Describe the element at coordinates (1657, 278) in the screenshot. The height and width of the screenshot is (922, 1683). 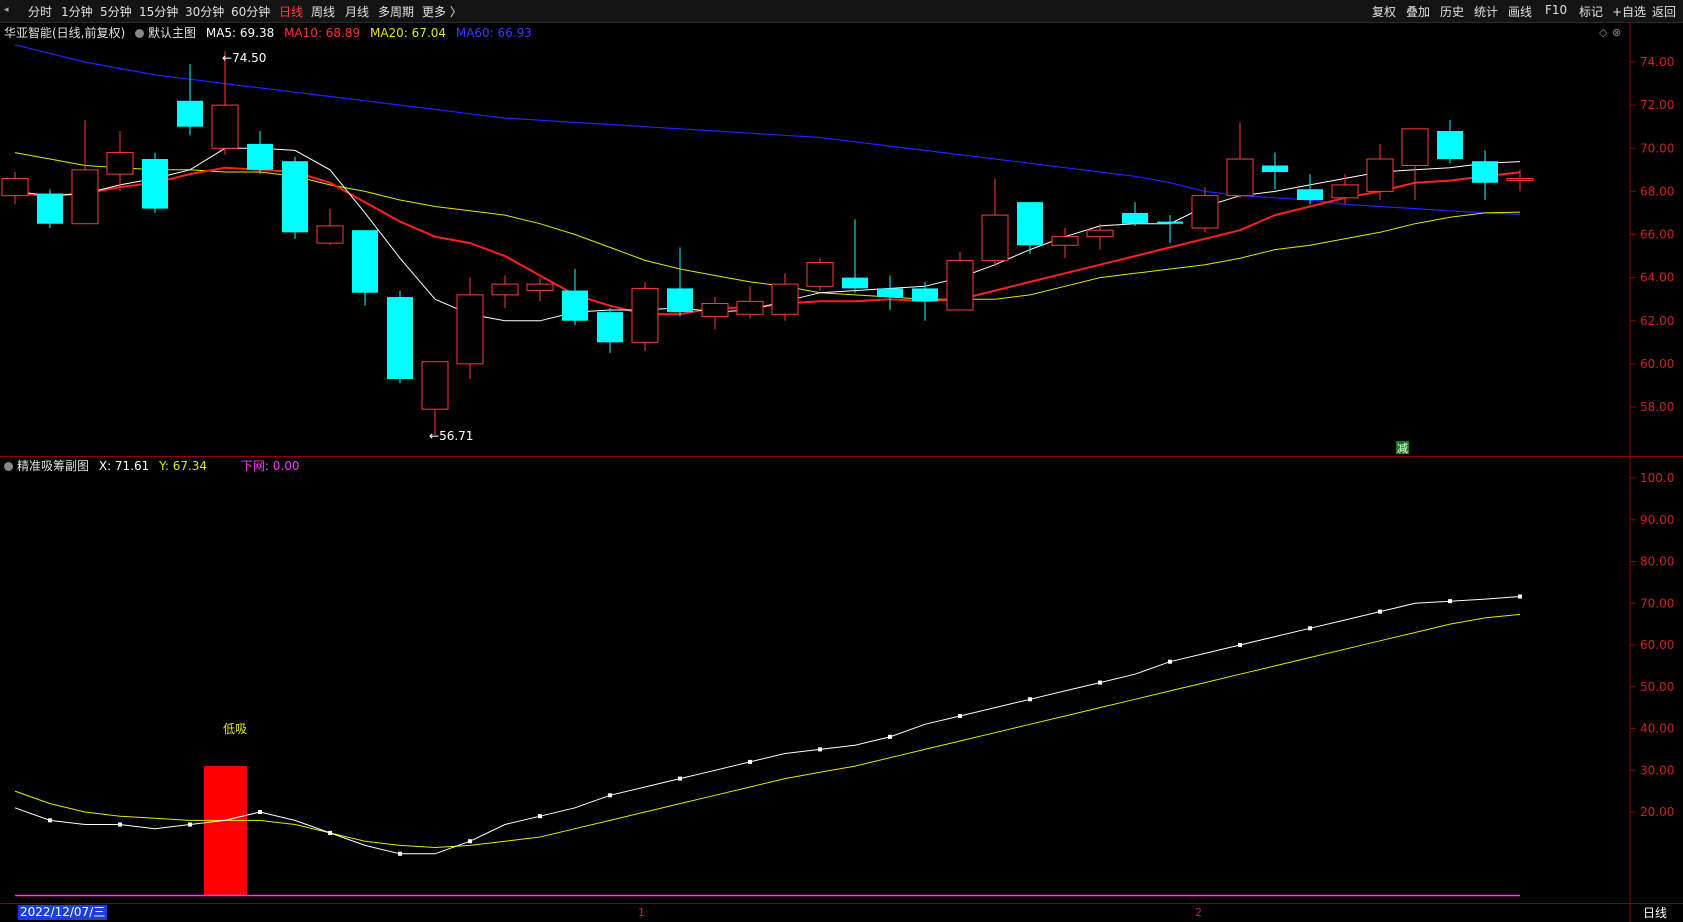
I see `main-axis-label: 64.00` at that location.